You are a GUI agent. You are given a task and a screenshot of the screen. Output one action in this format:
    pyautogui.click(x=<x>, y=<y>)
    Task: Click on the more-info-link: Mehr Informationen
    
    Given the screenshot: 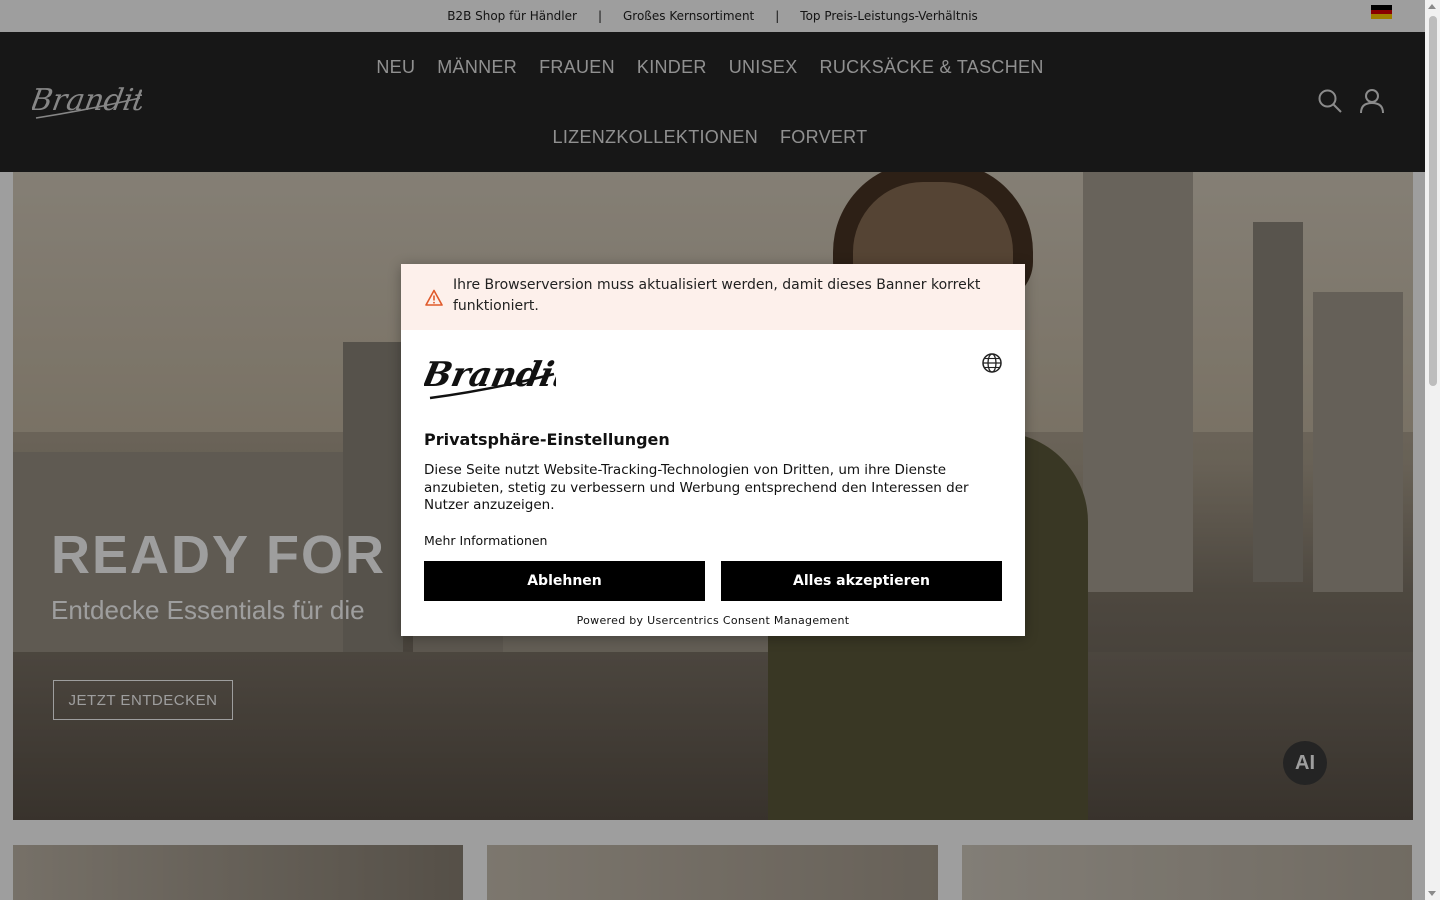 What is the action you would take?
    pyautogui.click(x=713, y=540)
    